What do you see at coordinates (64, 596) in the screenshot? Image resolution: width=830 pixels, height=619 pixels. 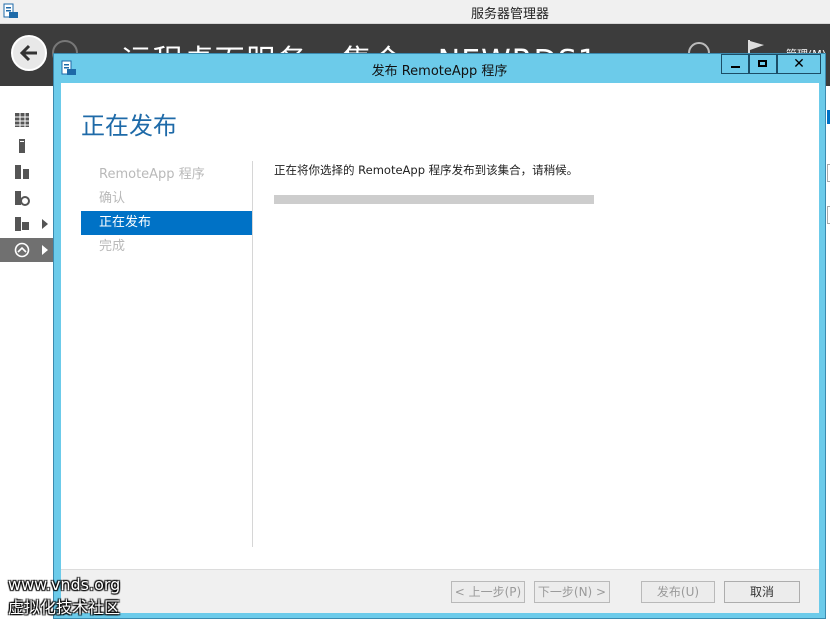 I see `watermark: www.vnds.org 虚拟化技术社区` at bounding box center [64, 596].